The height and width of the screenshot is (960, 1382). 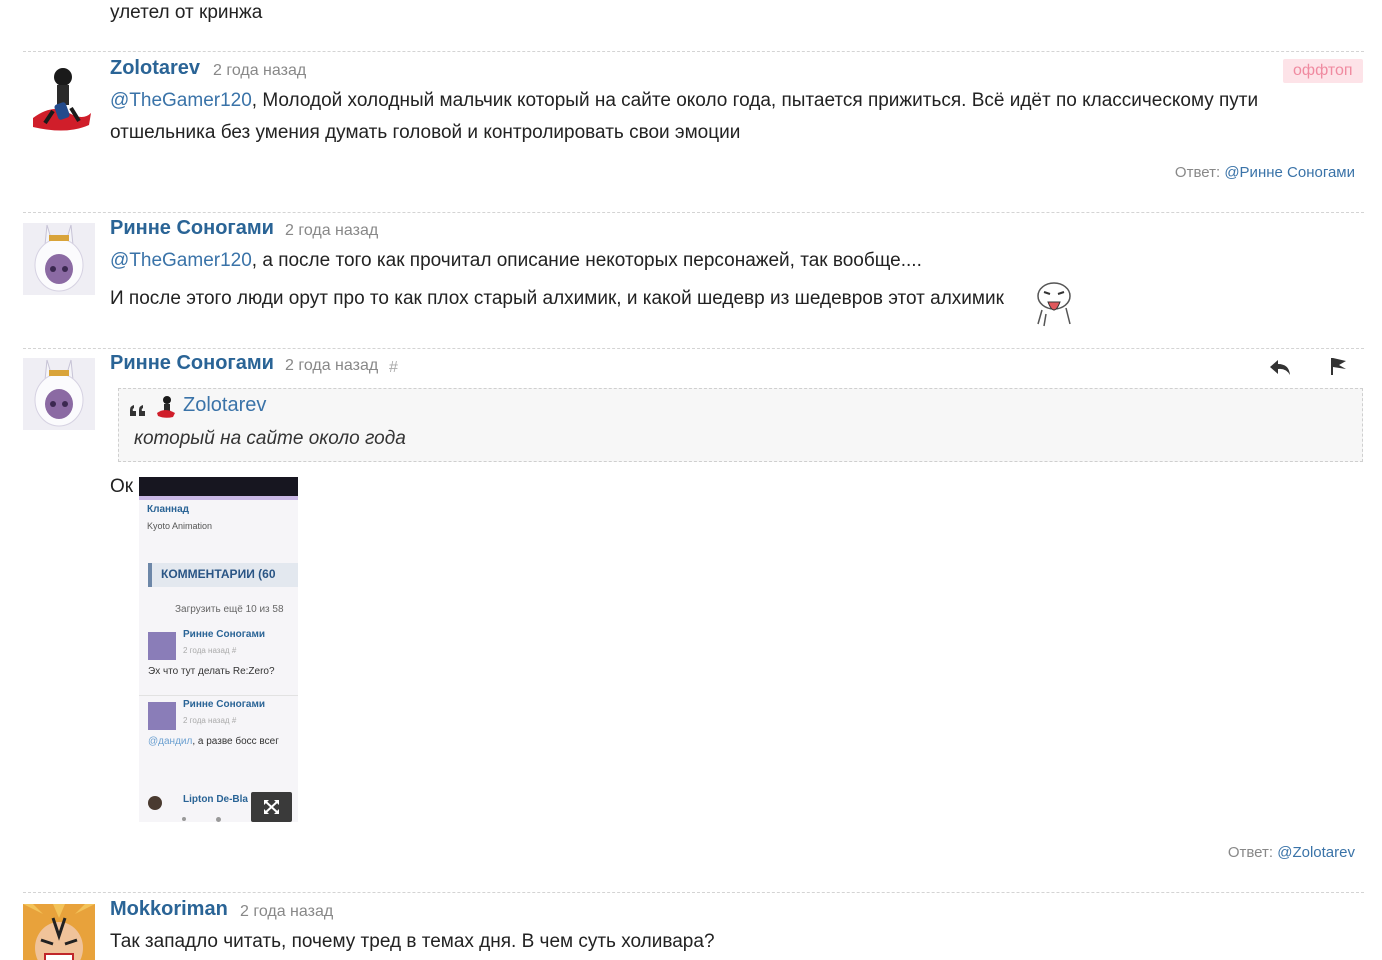 What do you see at coordinates (270, 438) in the screenshot?
I see `quote-text: который на сайте около года` at bounding box center [270, 438].